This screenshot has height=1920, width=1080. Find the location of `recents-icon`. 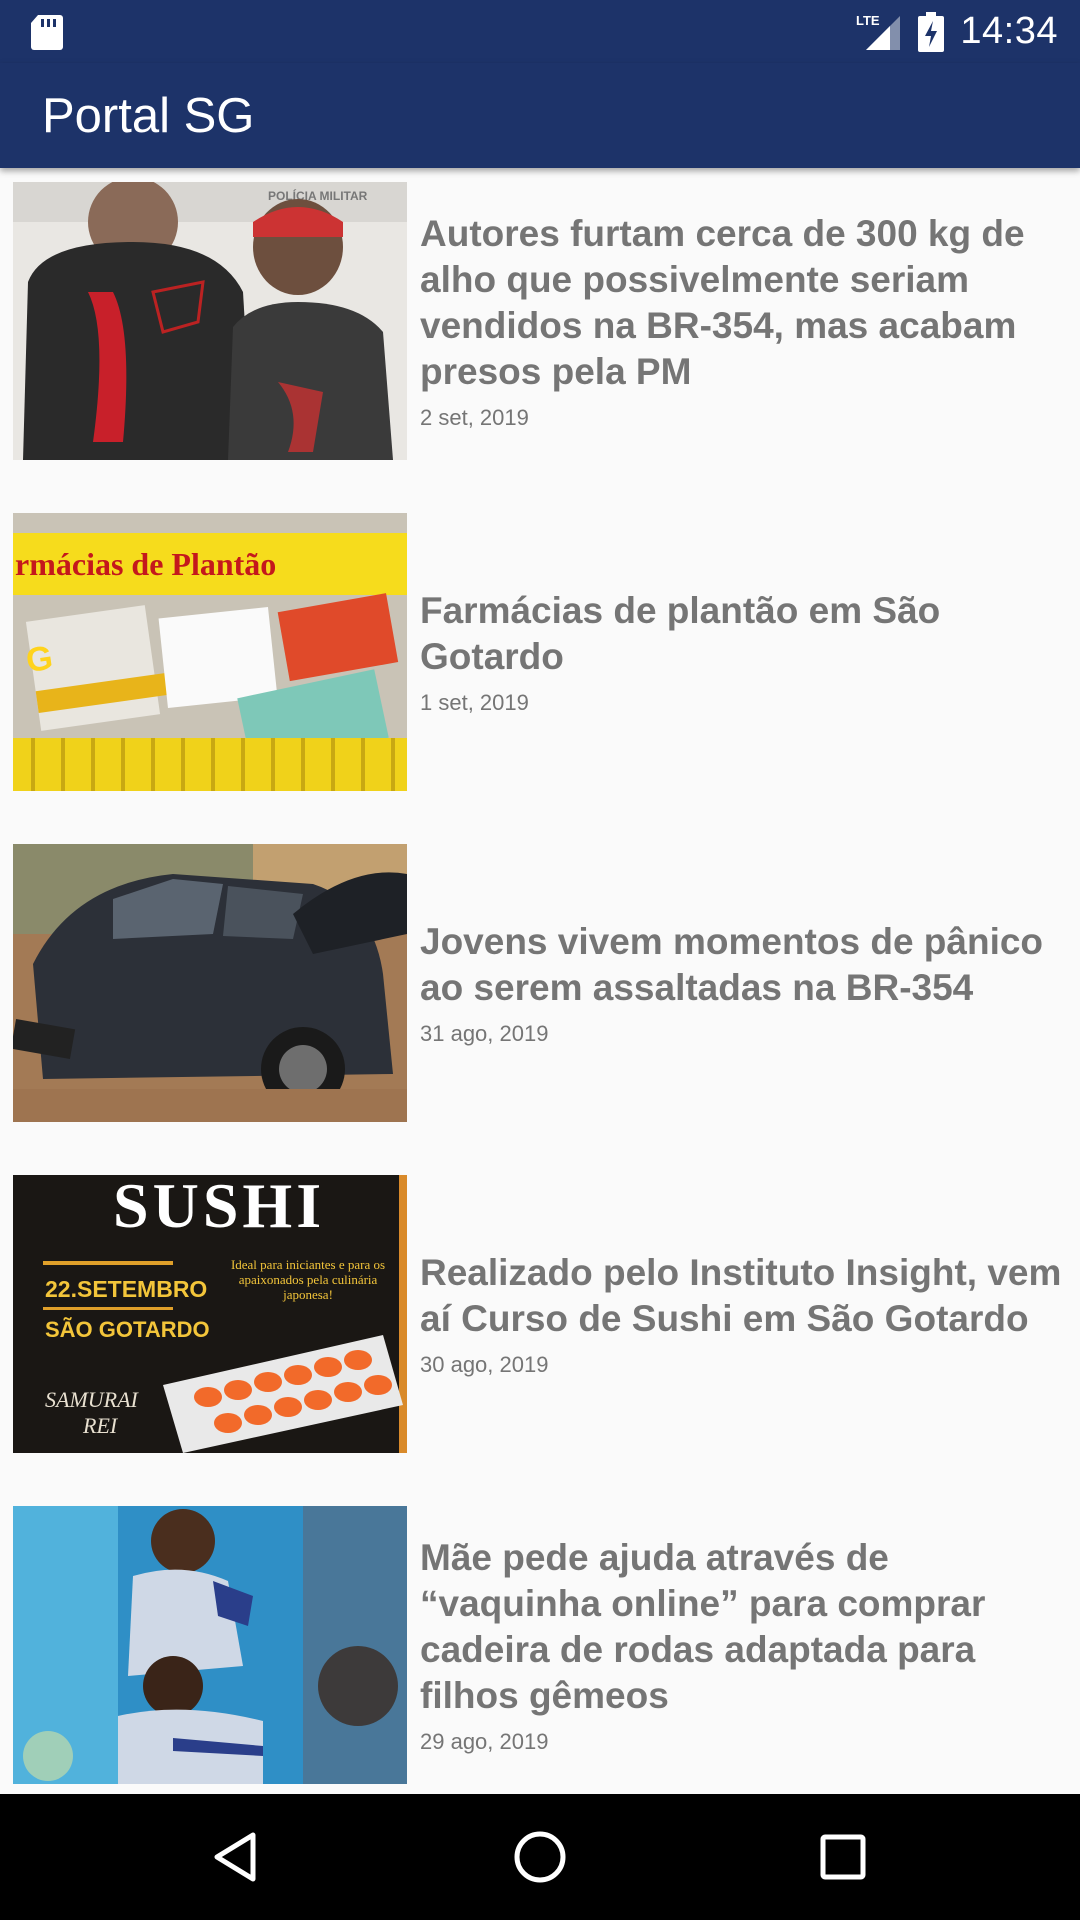

recents-icon is located at coordinates (843, 1857).